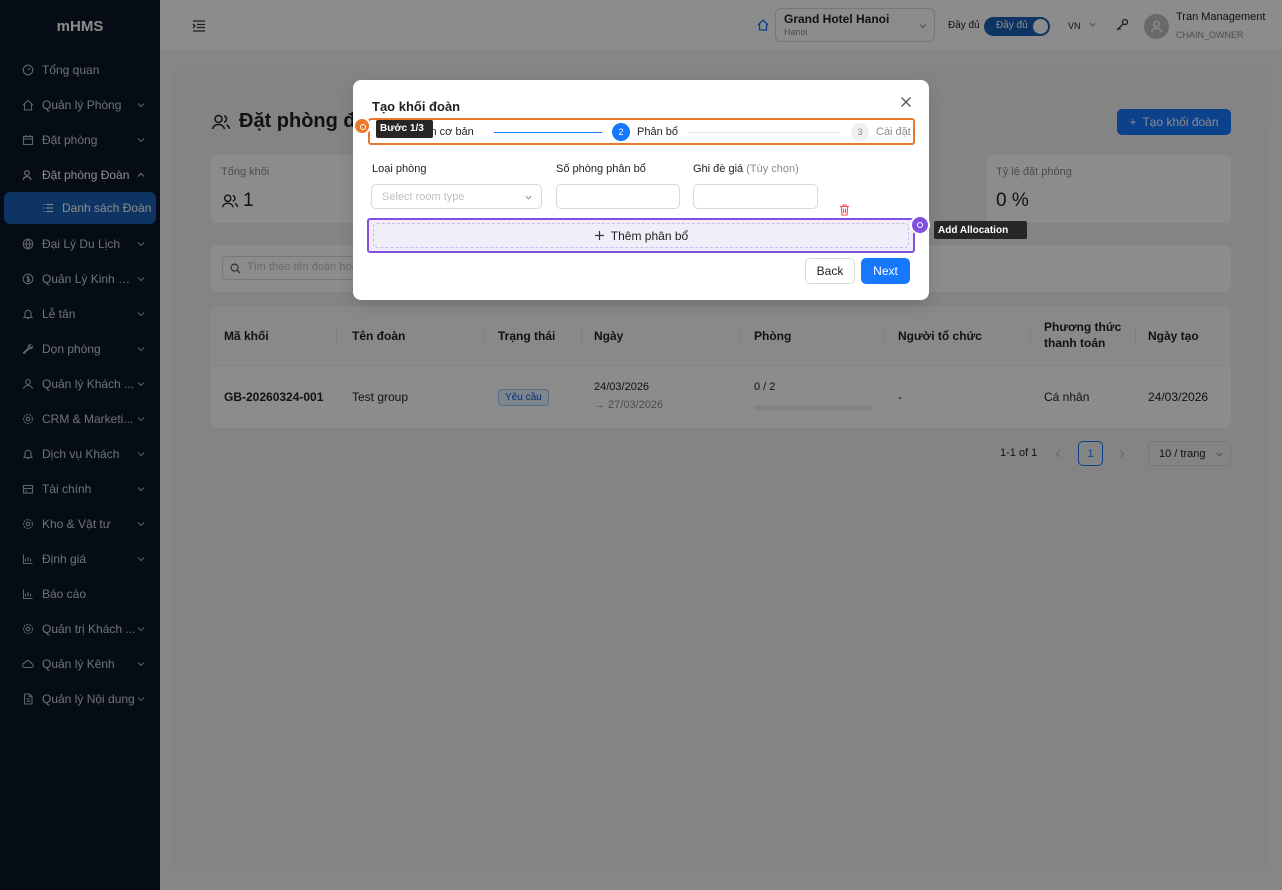  Describe the element at coordinates (885, 271) in the screenshot. I see `next-button: Next` at that location.